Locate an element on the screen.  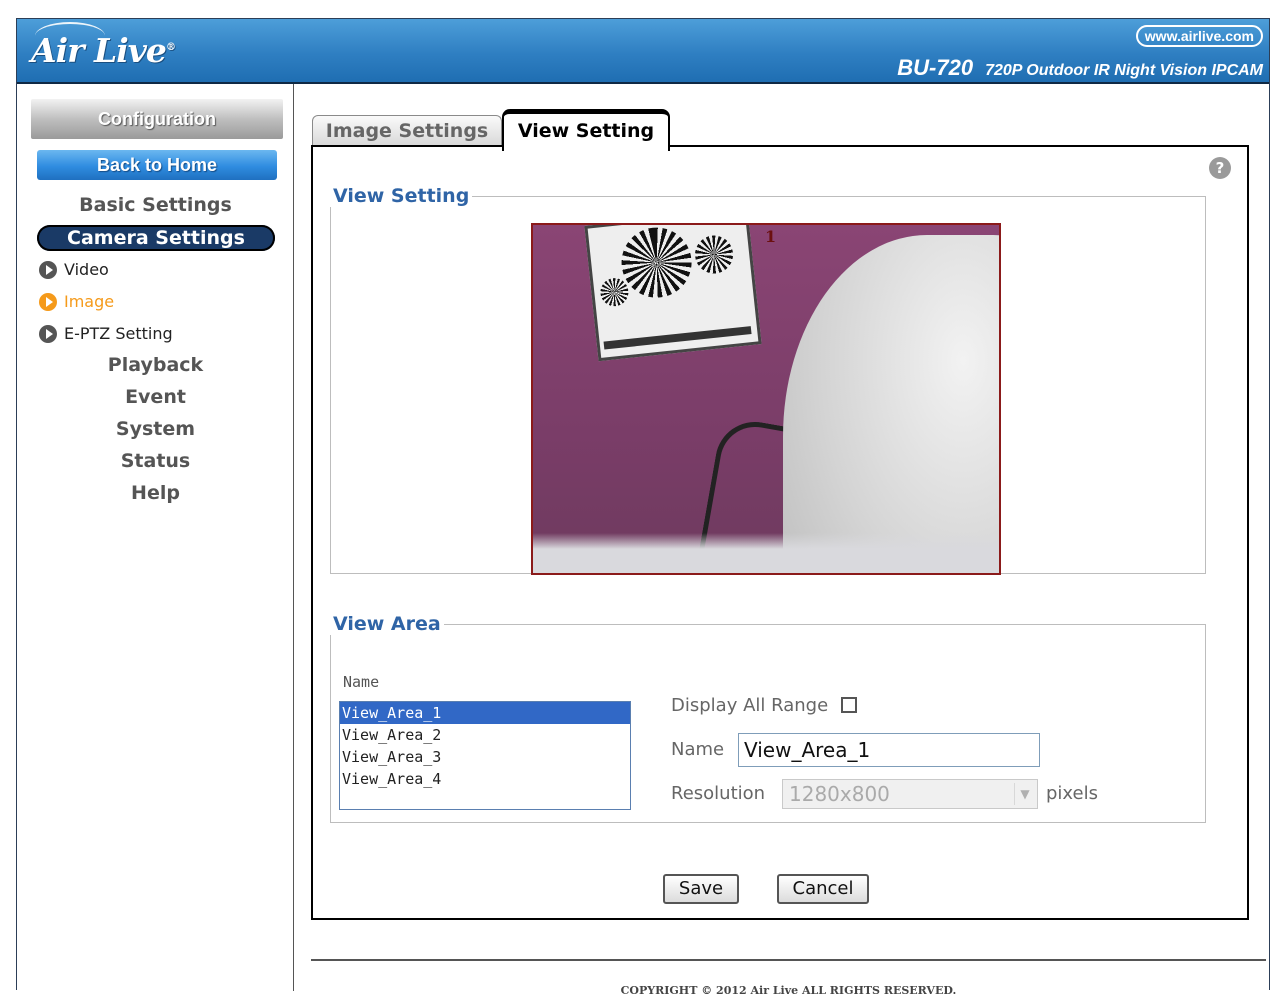
list-item: View_Area_3 is located at coordinates (485, 757).